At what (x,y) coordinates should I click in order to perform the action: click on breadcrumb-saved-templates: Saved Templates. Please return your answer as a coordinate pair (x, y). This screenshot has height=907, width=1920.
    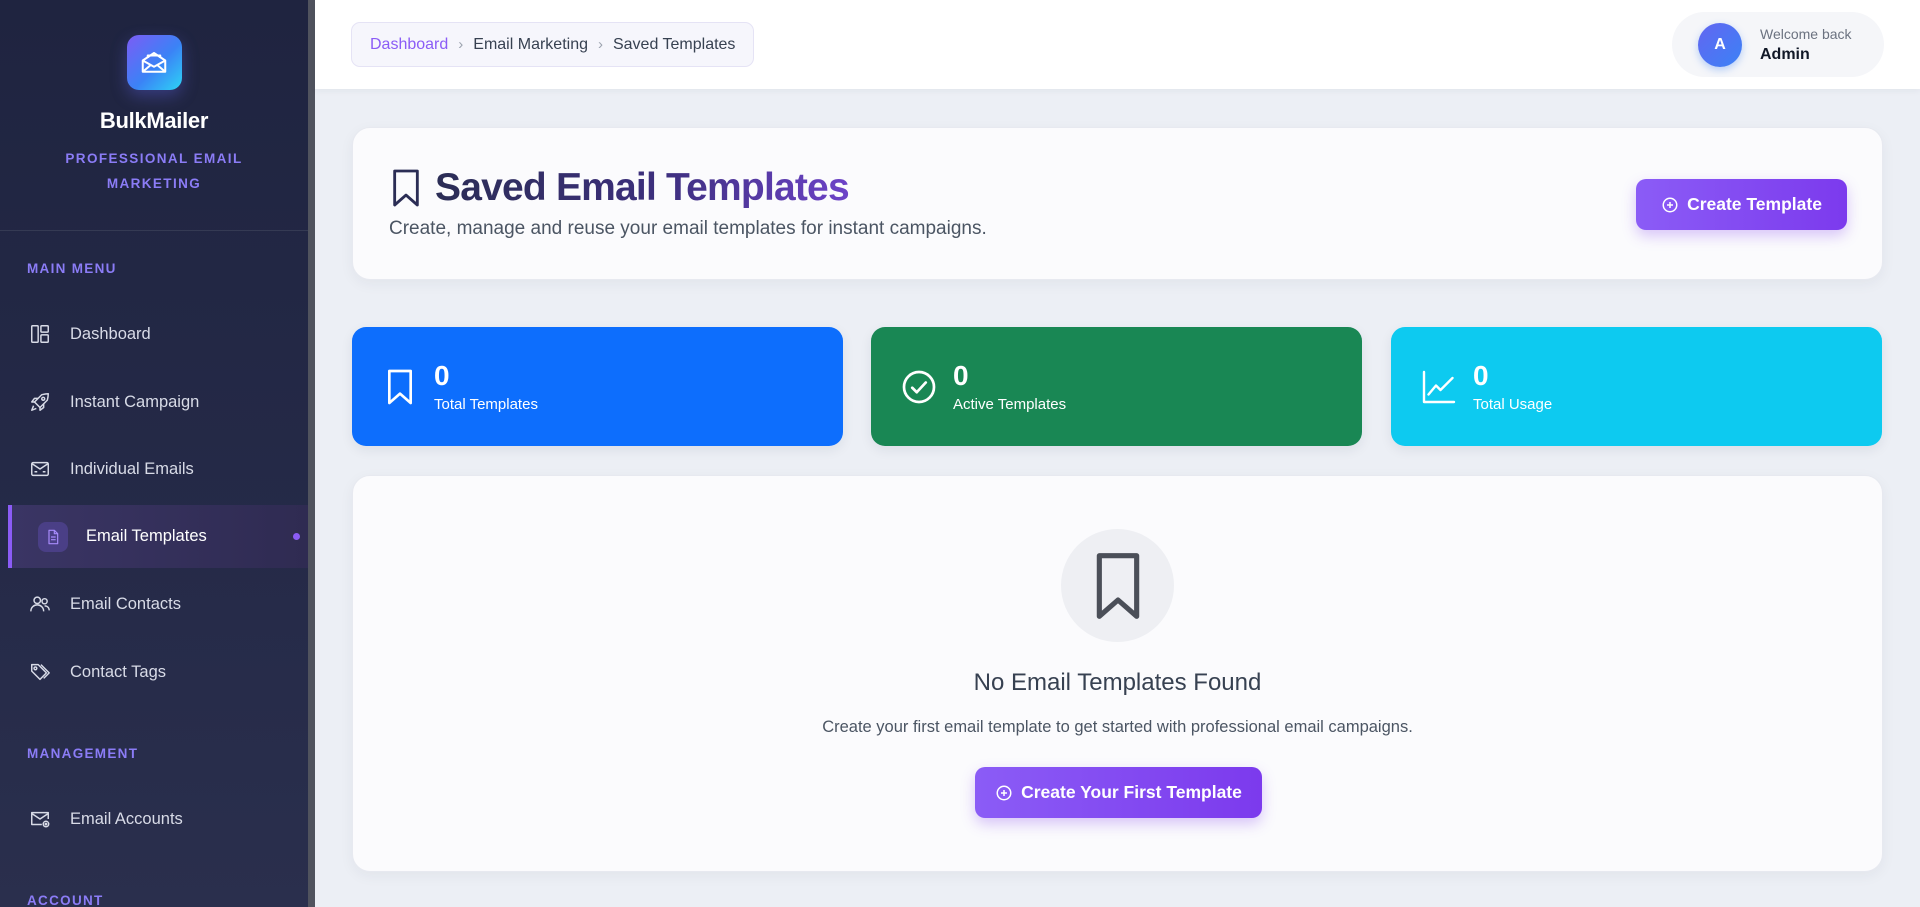
    Looking at the image, I should click on (674, 44).